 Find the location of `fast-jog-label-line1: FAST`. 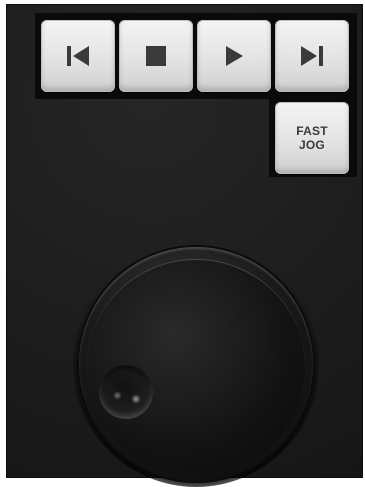

fast-jog-label-line1: FAST is located at coordinates (312, 131).